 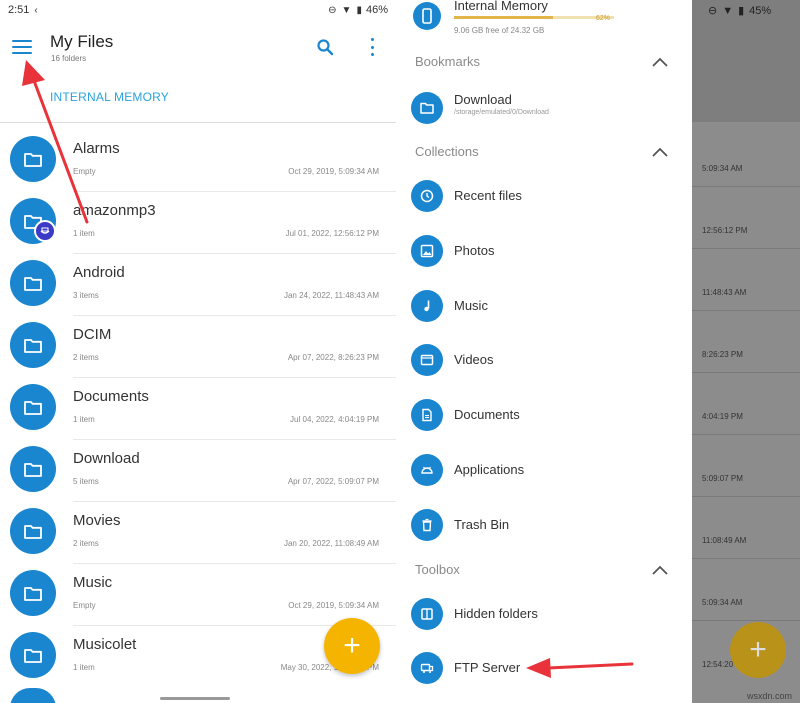 What do you see at coordinates (722, 478) in the screenshot?
I see `dimmed-date: 5:09:07 PM` at bounding box center [722, 478].